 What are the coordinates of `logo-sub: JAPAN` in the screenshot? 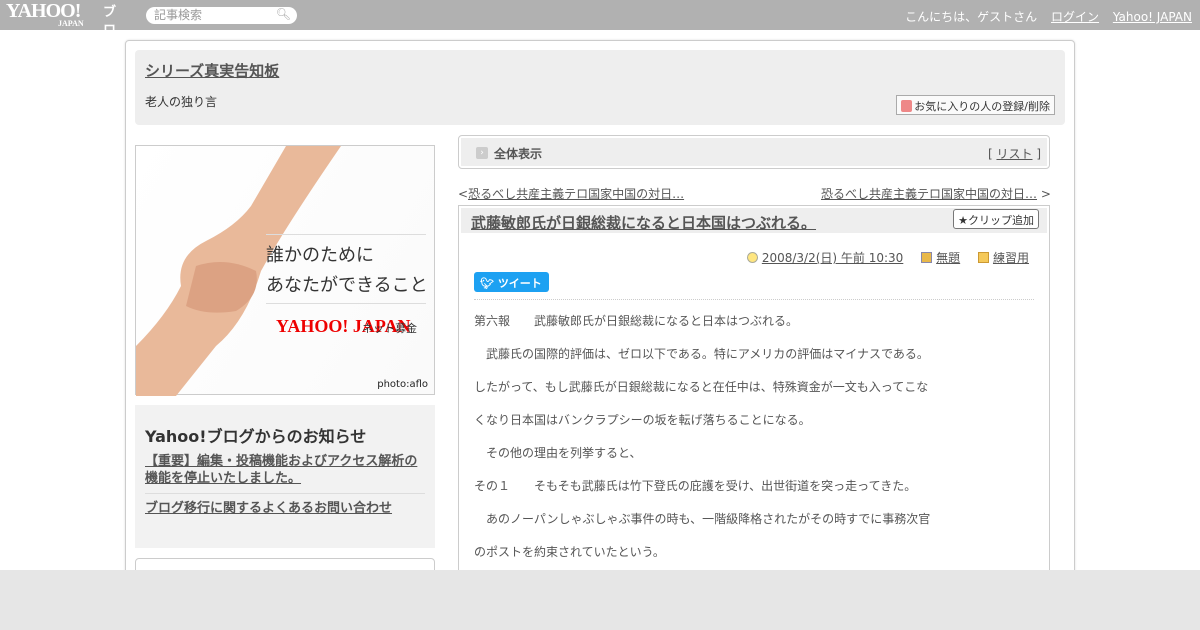 It's located at (71, 23).